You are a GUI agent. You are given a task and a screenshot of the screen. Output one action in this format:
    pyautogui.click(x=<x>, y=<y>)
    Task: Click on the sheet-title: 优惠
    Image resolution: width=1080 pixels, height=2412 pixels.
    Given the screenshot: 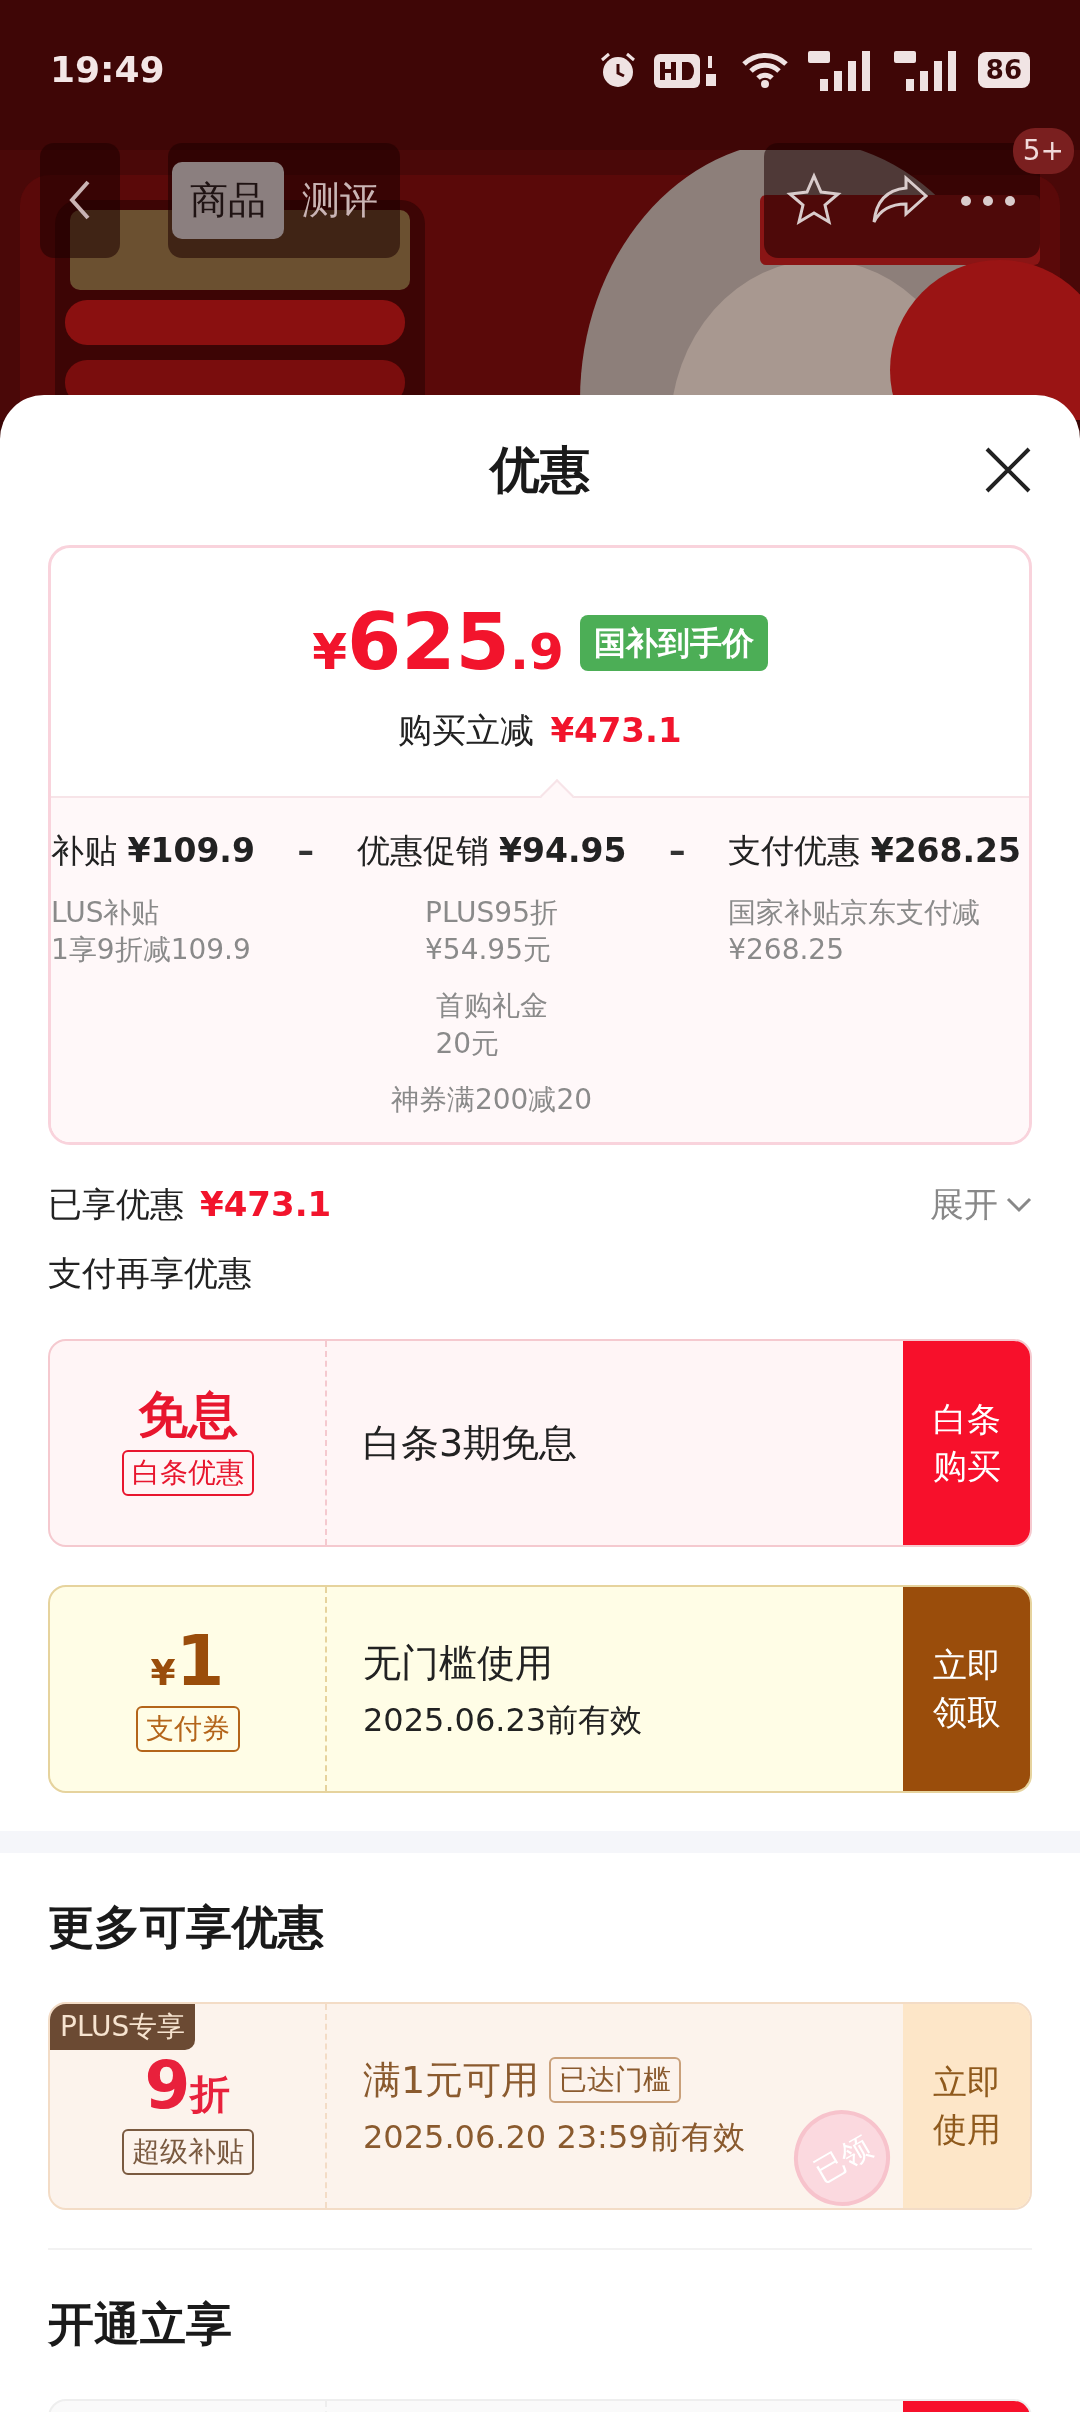 What is the action you would take?
    pyautogui.click(x=540, y=470)
    